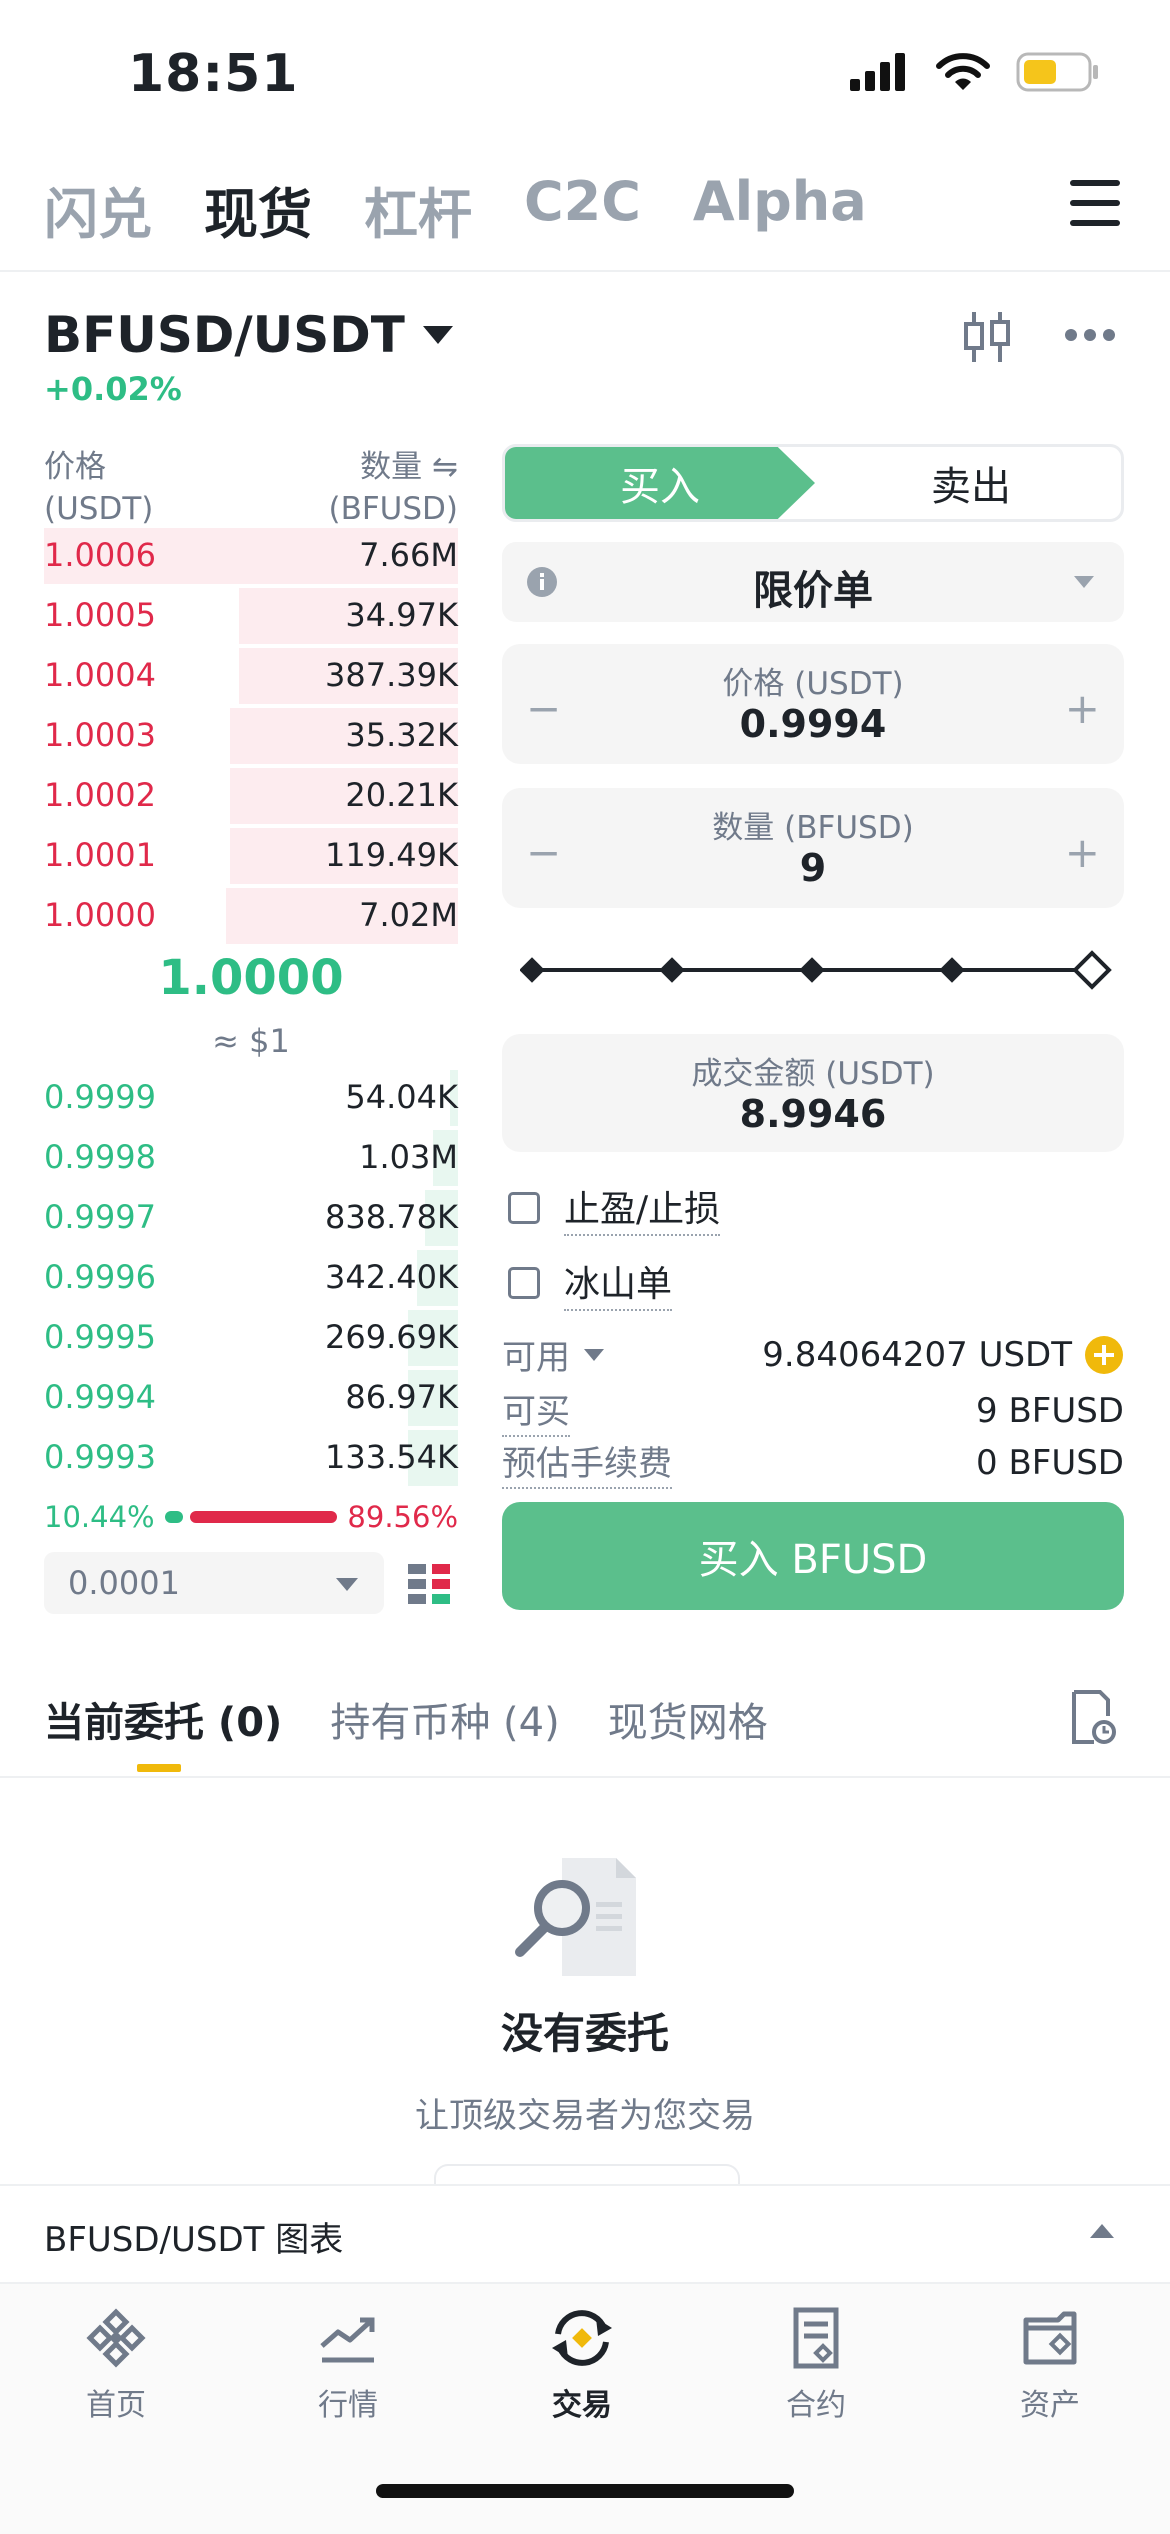 The height and width of the screenshot is (2534, 1170). Describe the element at coordinates (251, 676) in the screenshot. I see `ask-row: 1.0004 387.39K` at that location.